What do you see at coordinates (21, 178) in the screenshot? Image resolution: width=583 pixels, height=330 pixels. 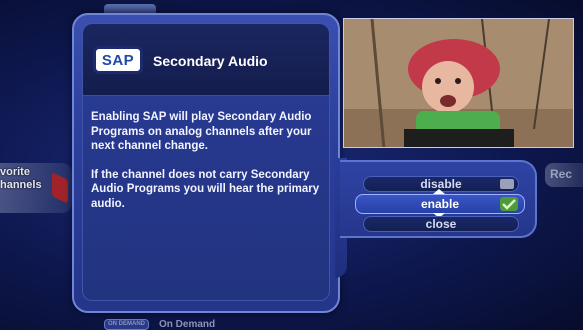 I see `background-favorite-channels-label: vorite hannels` at bounding box center [21, 178].